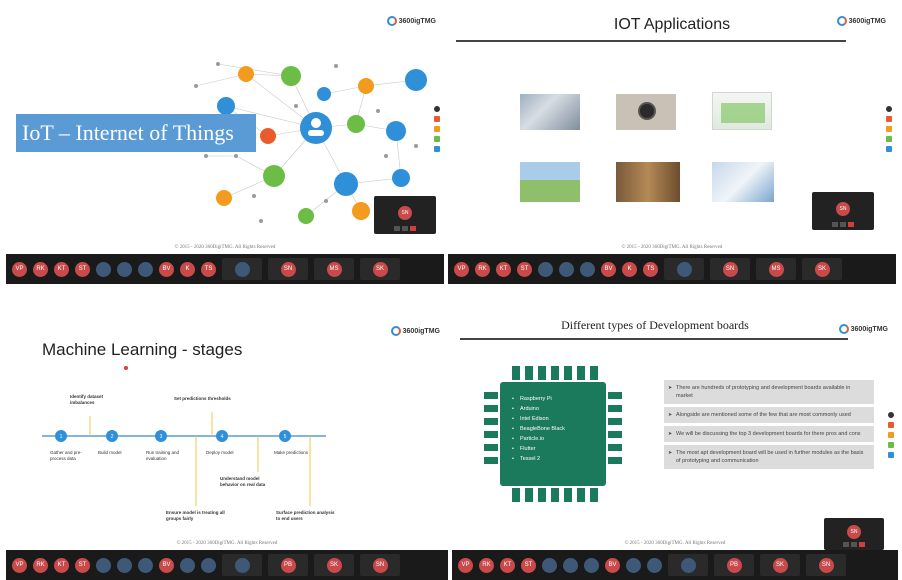 The image size is (902, 580). Describe the element at coordinates (61, 437) in the screenshot. I see `timeline-node-number: 1` at that location.